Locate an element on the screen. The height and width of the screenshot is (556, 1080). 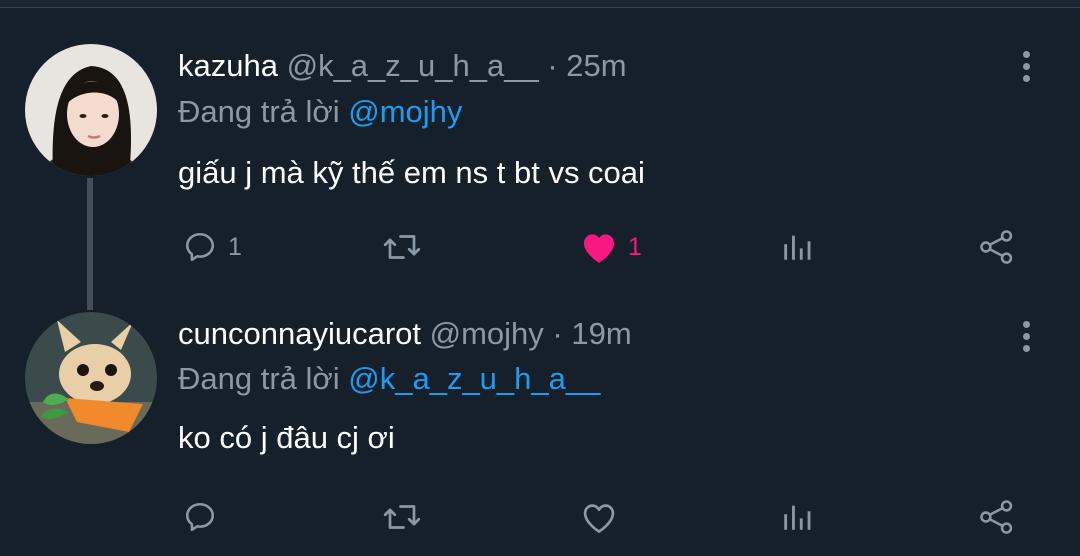
timestamp: 25m is located at coordinates (596, 65).